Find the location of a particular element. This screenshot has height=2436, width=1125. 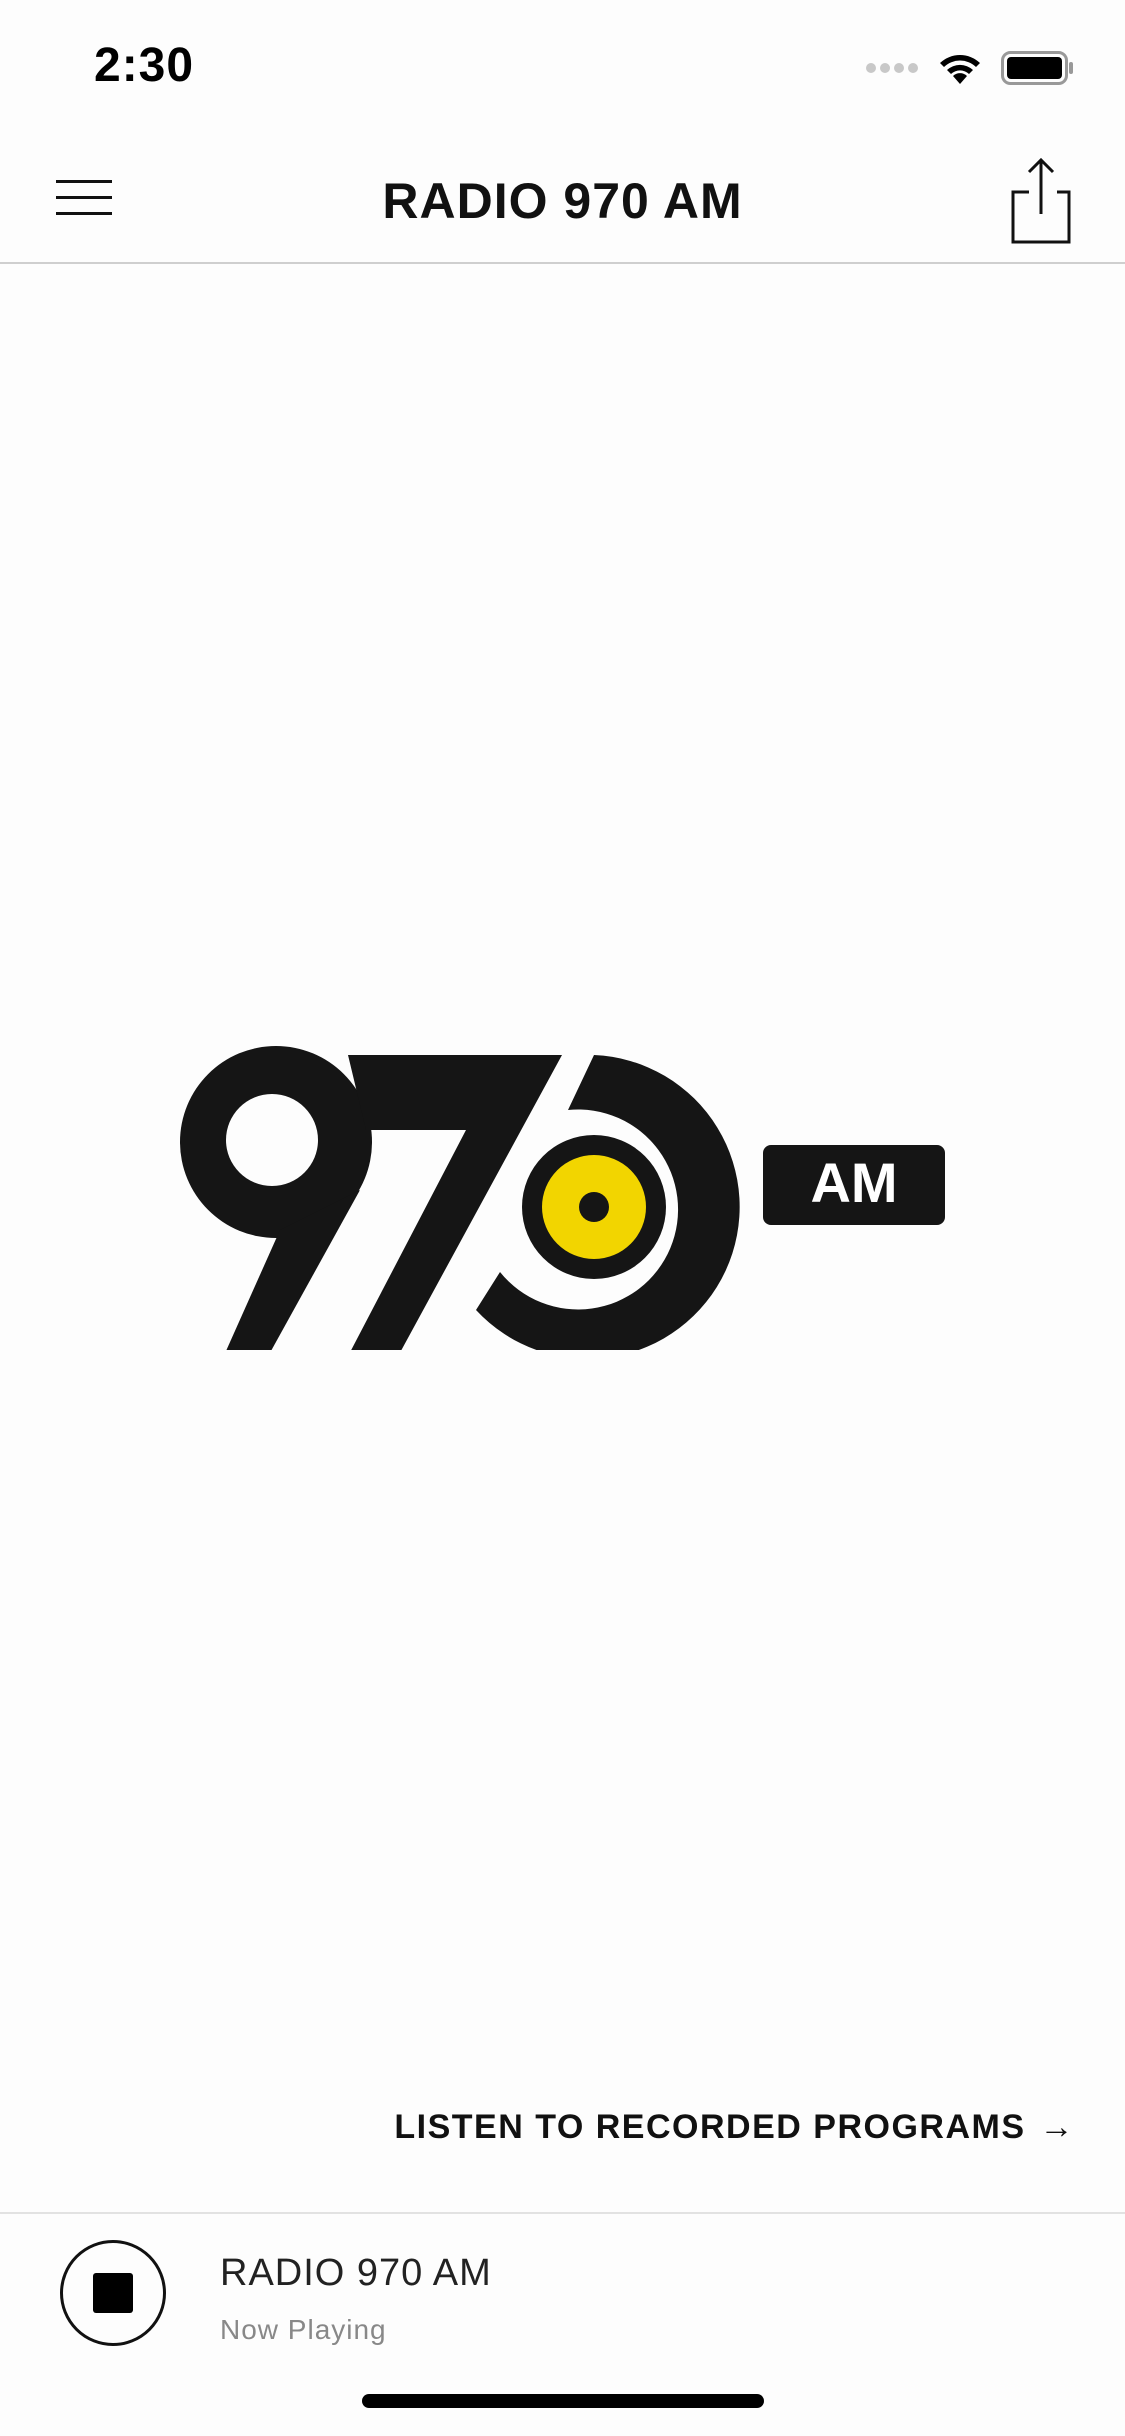

status-icons is located at coordinates (970, 68).